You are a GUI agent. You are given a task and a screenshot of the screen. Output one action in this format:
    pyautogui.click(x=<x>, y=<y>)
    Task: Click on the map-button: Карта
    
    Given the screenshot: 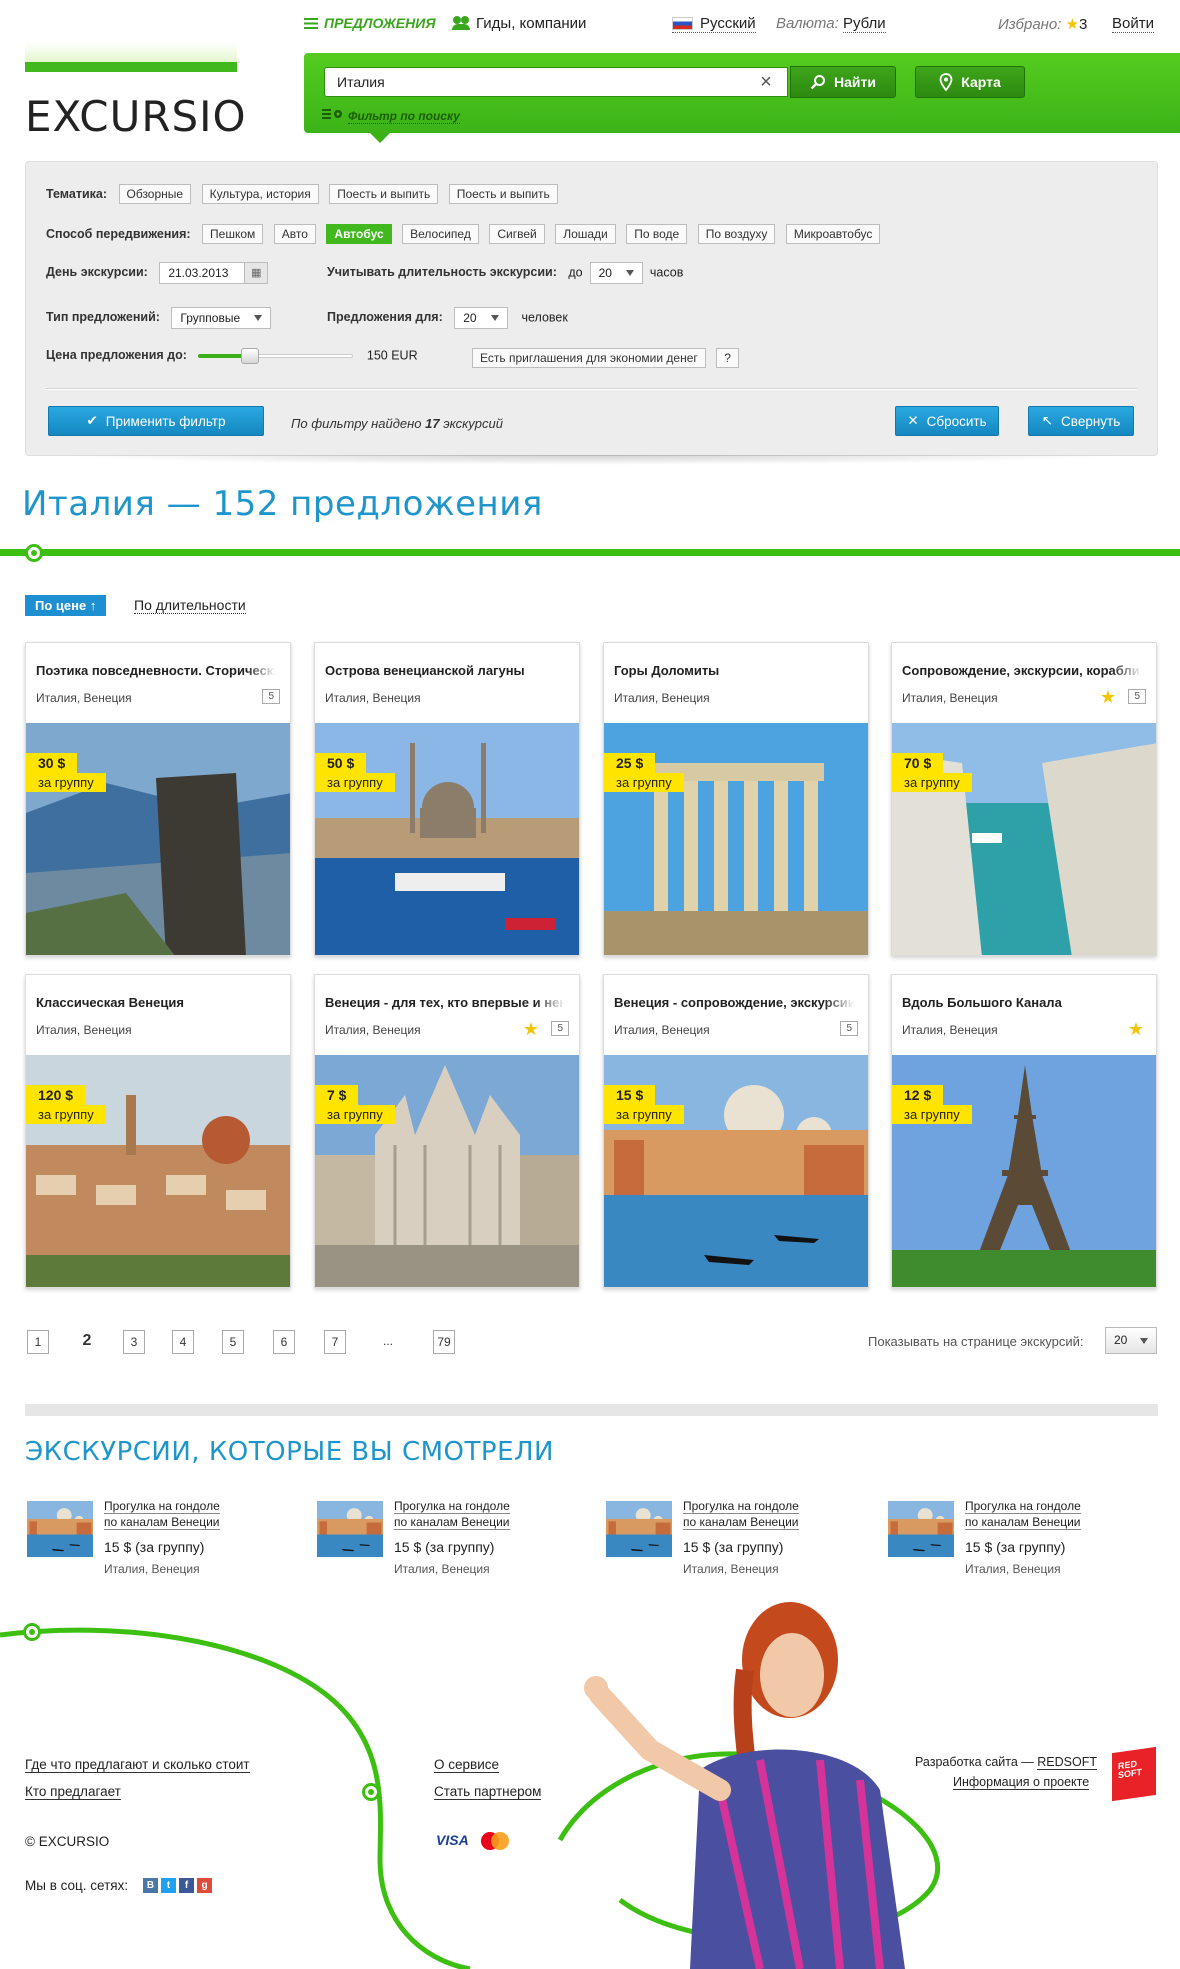 What is the action you would take?
    pyautogui.click(x=970, y=82)
    